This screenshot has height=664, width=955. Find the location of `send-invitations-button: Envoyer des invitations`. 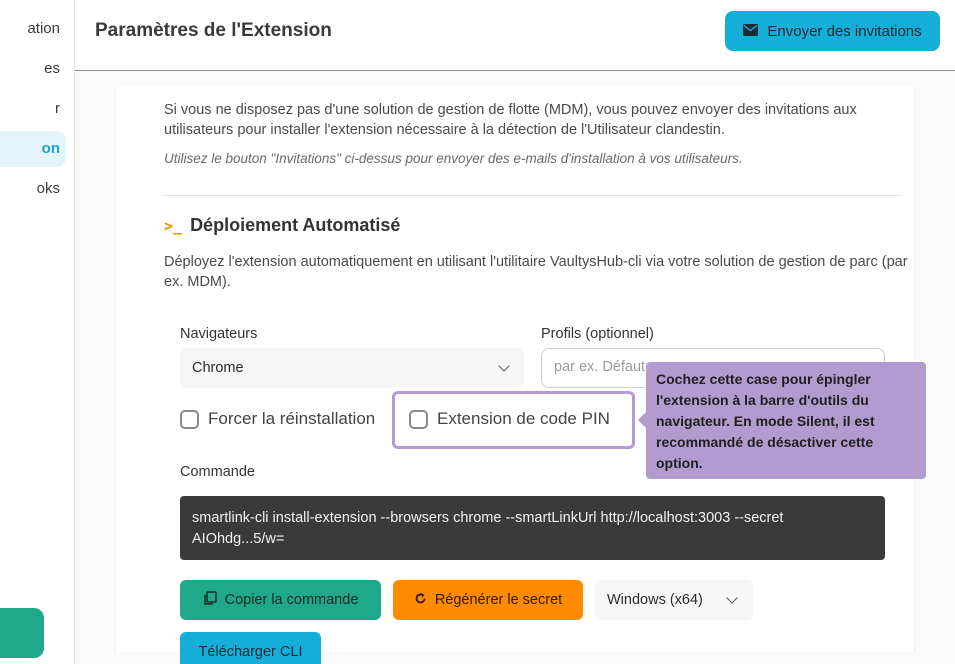

send-invitations-button: Envoyer des invitations is located at coordinates (832, 31).